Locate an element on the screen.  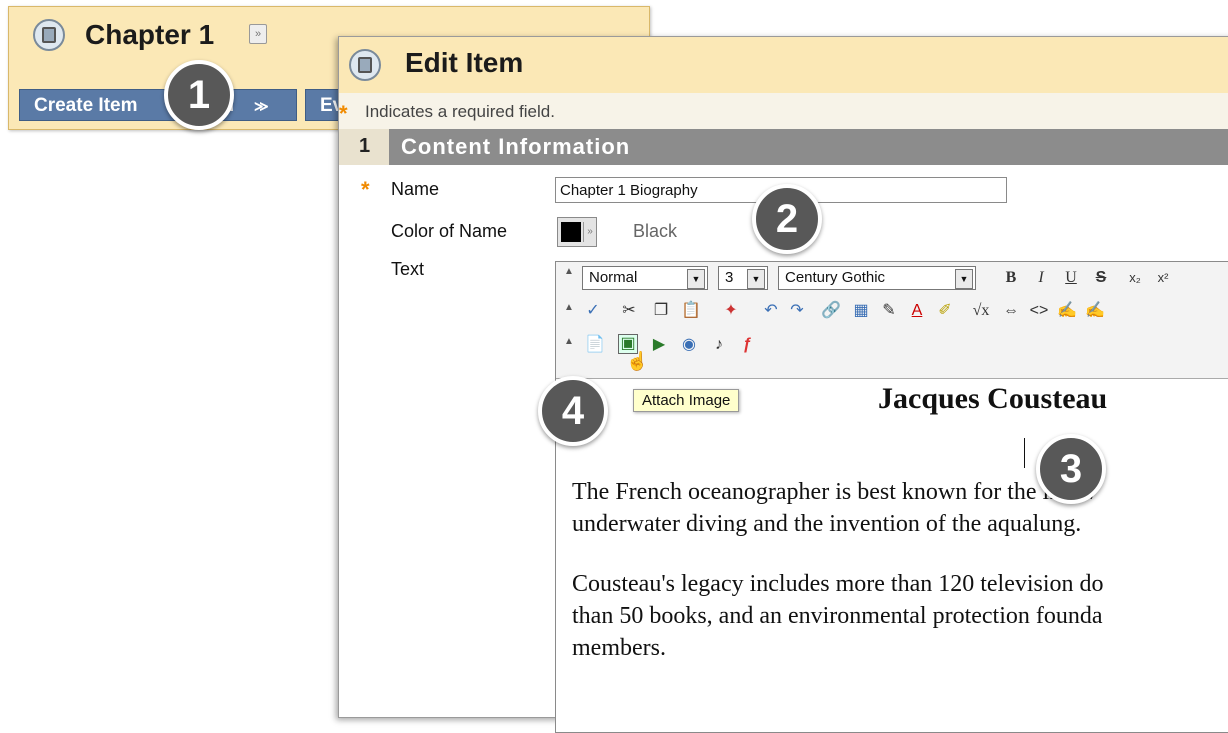
format-select-value: Normal is located at coordinates (613, 277).